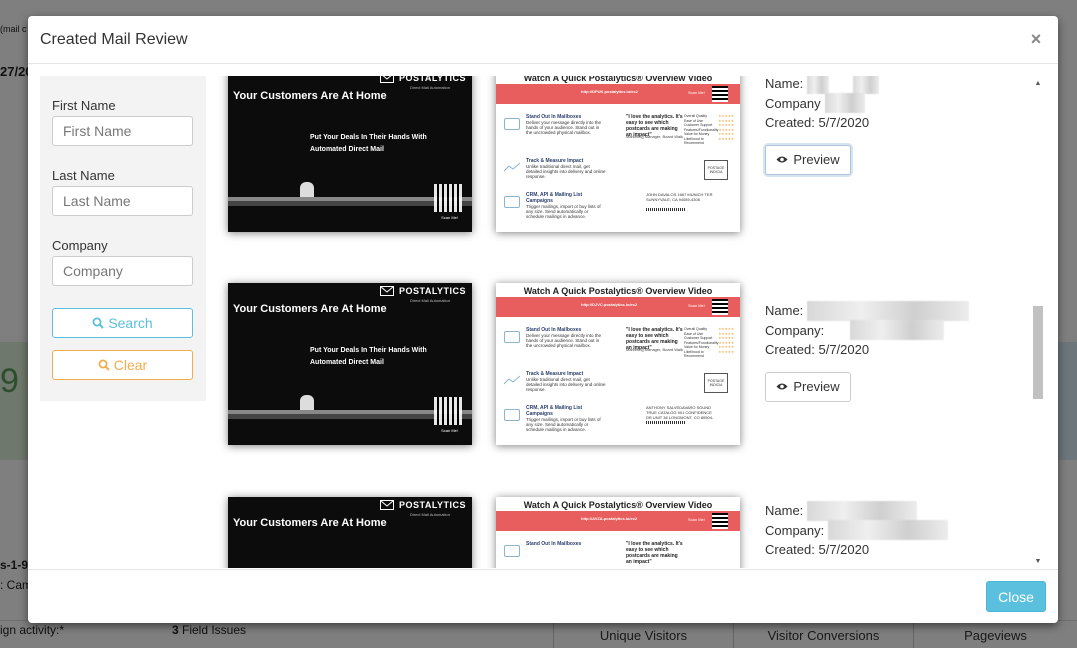  Describe the element at coordinates (609, 304) in the screenshot. I see `tracking-url: http://DJVC.postalytics.io/ec2` at that location.